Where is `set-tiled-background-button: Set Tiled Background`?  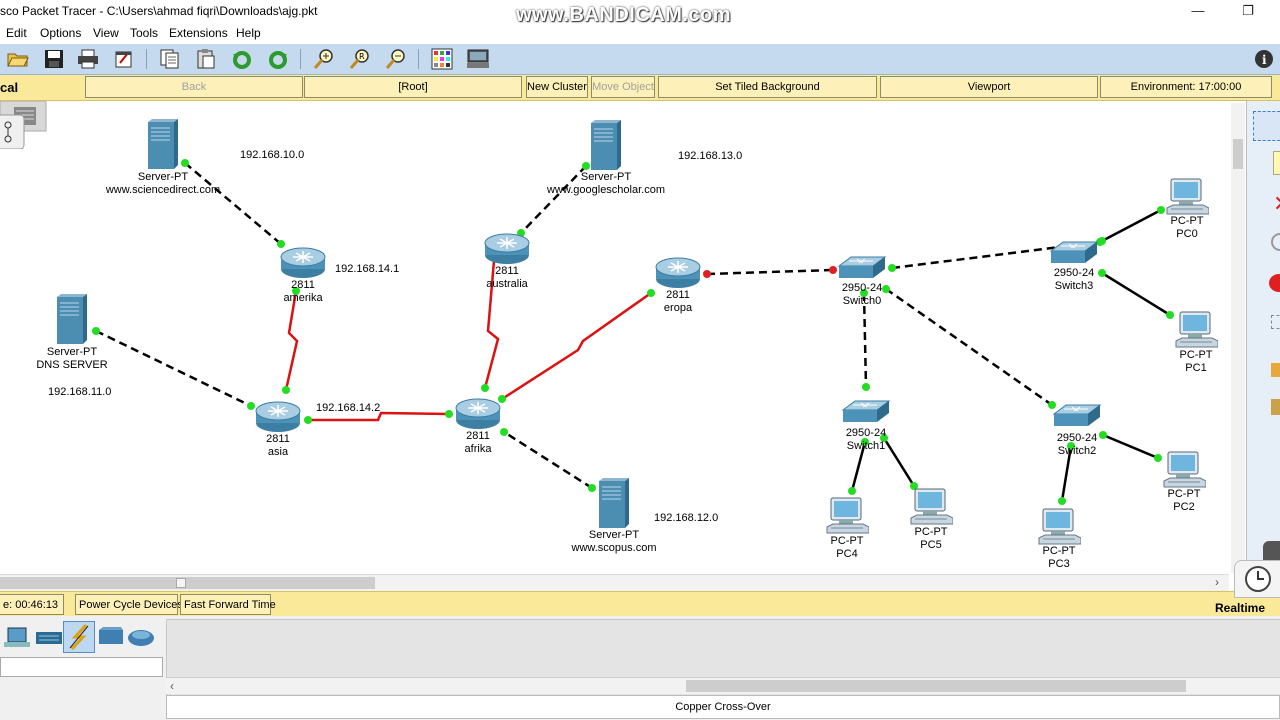
set-tiled-background-button: Set Tiled Background is located at coordinates (767, 87).